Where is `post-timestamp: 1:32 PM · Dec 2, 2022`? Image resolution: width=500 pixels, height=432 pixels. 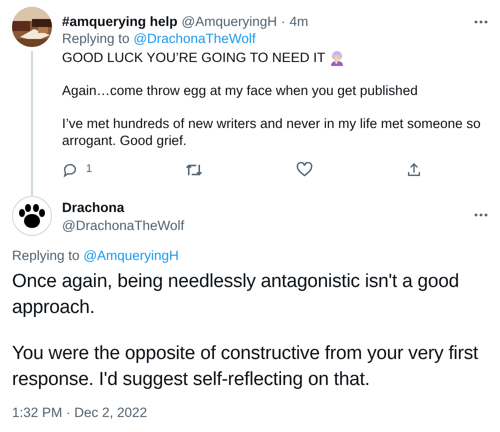
post-timestamp: 1:32 PM · Dec 2, 2022 is located at coordinates (80, 412).